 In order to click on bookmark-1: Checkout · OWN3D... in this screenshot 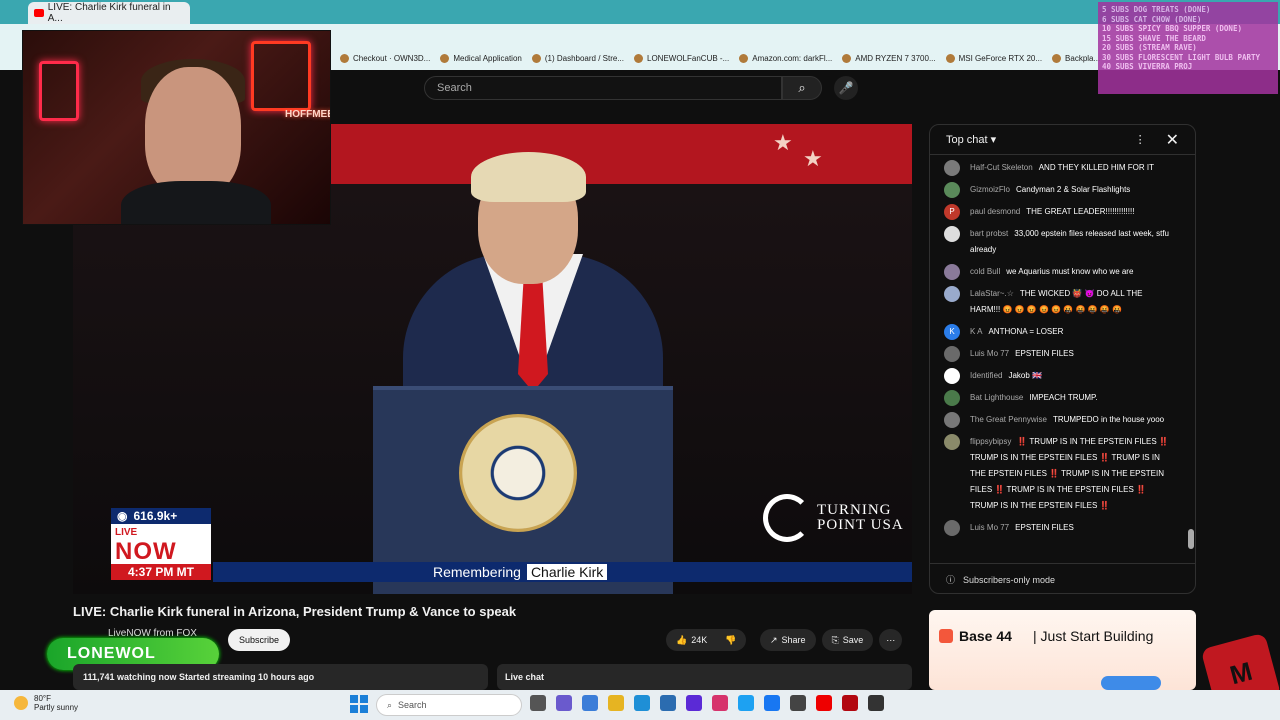, I will do `click(385, 58)`.